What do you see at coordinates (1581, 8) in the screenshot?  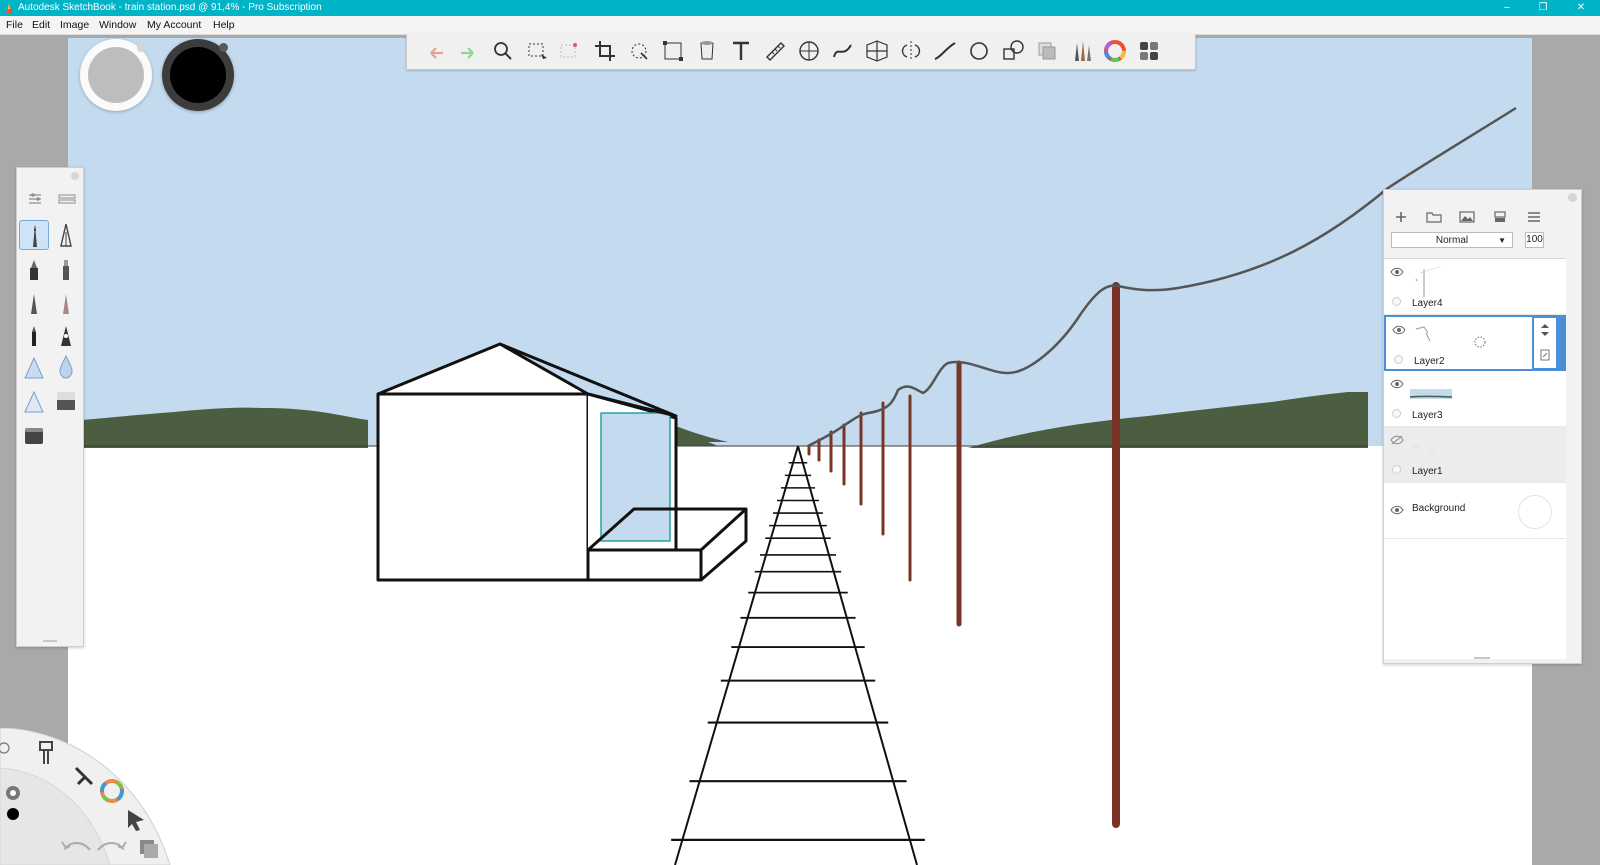 I see `close-button: ✕` at bounding box center [1581, 8].